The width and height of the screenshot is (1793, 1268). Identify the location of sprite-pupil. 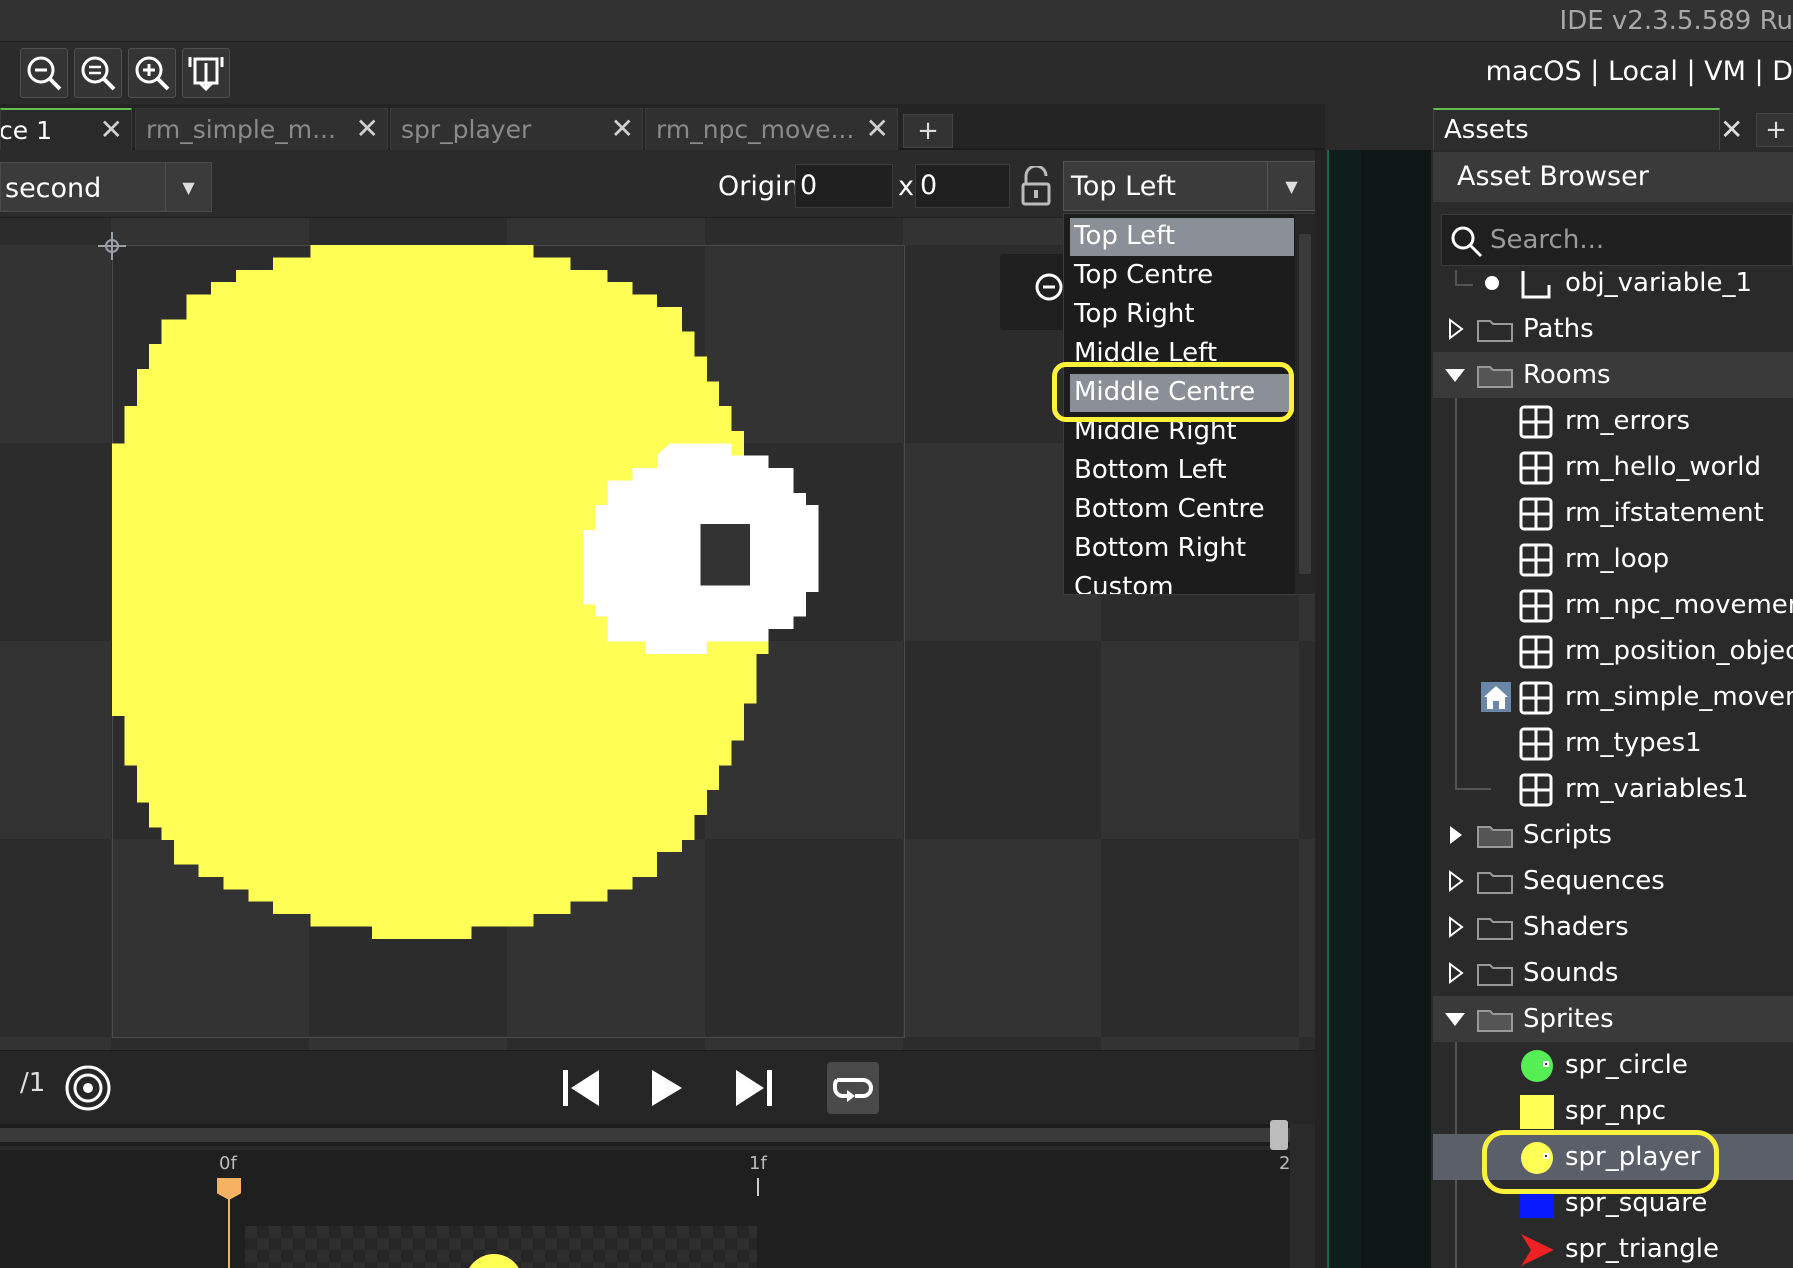
(725, 554).